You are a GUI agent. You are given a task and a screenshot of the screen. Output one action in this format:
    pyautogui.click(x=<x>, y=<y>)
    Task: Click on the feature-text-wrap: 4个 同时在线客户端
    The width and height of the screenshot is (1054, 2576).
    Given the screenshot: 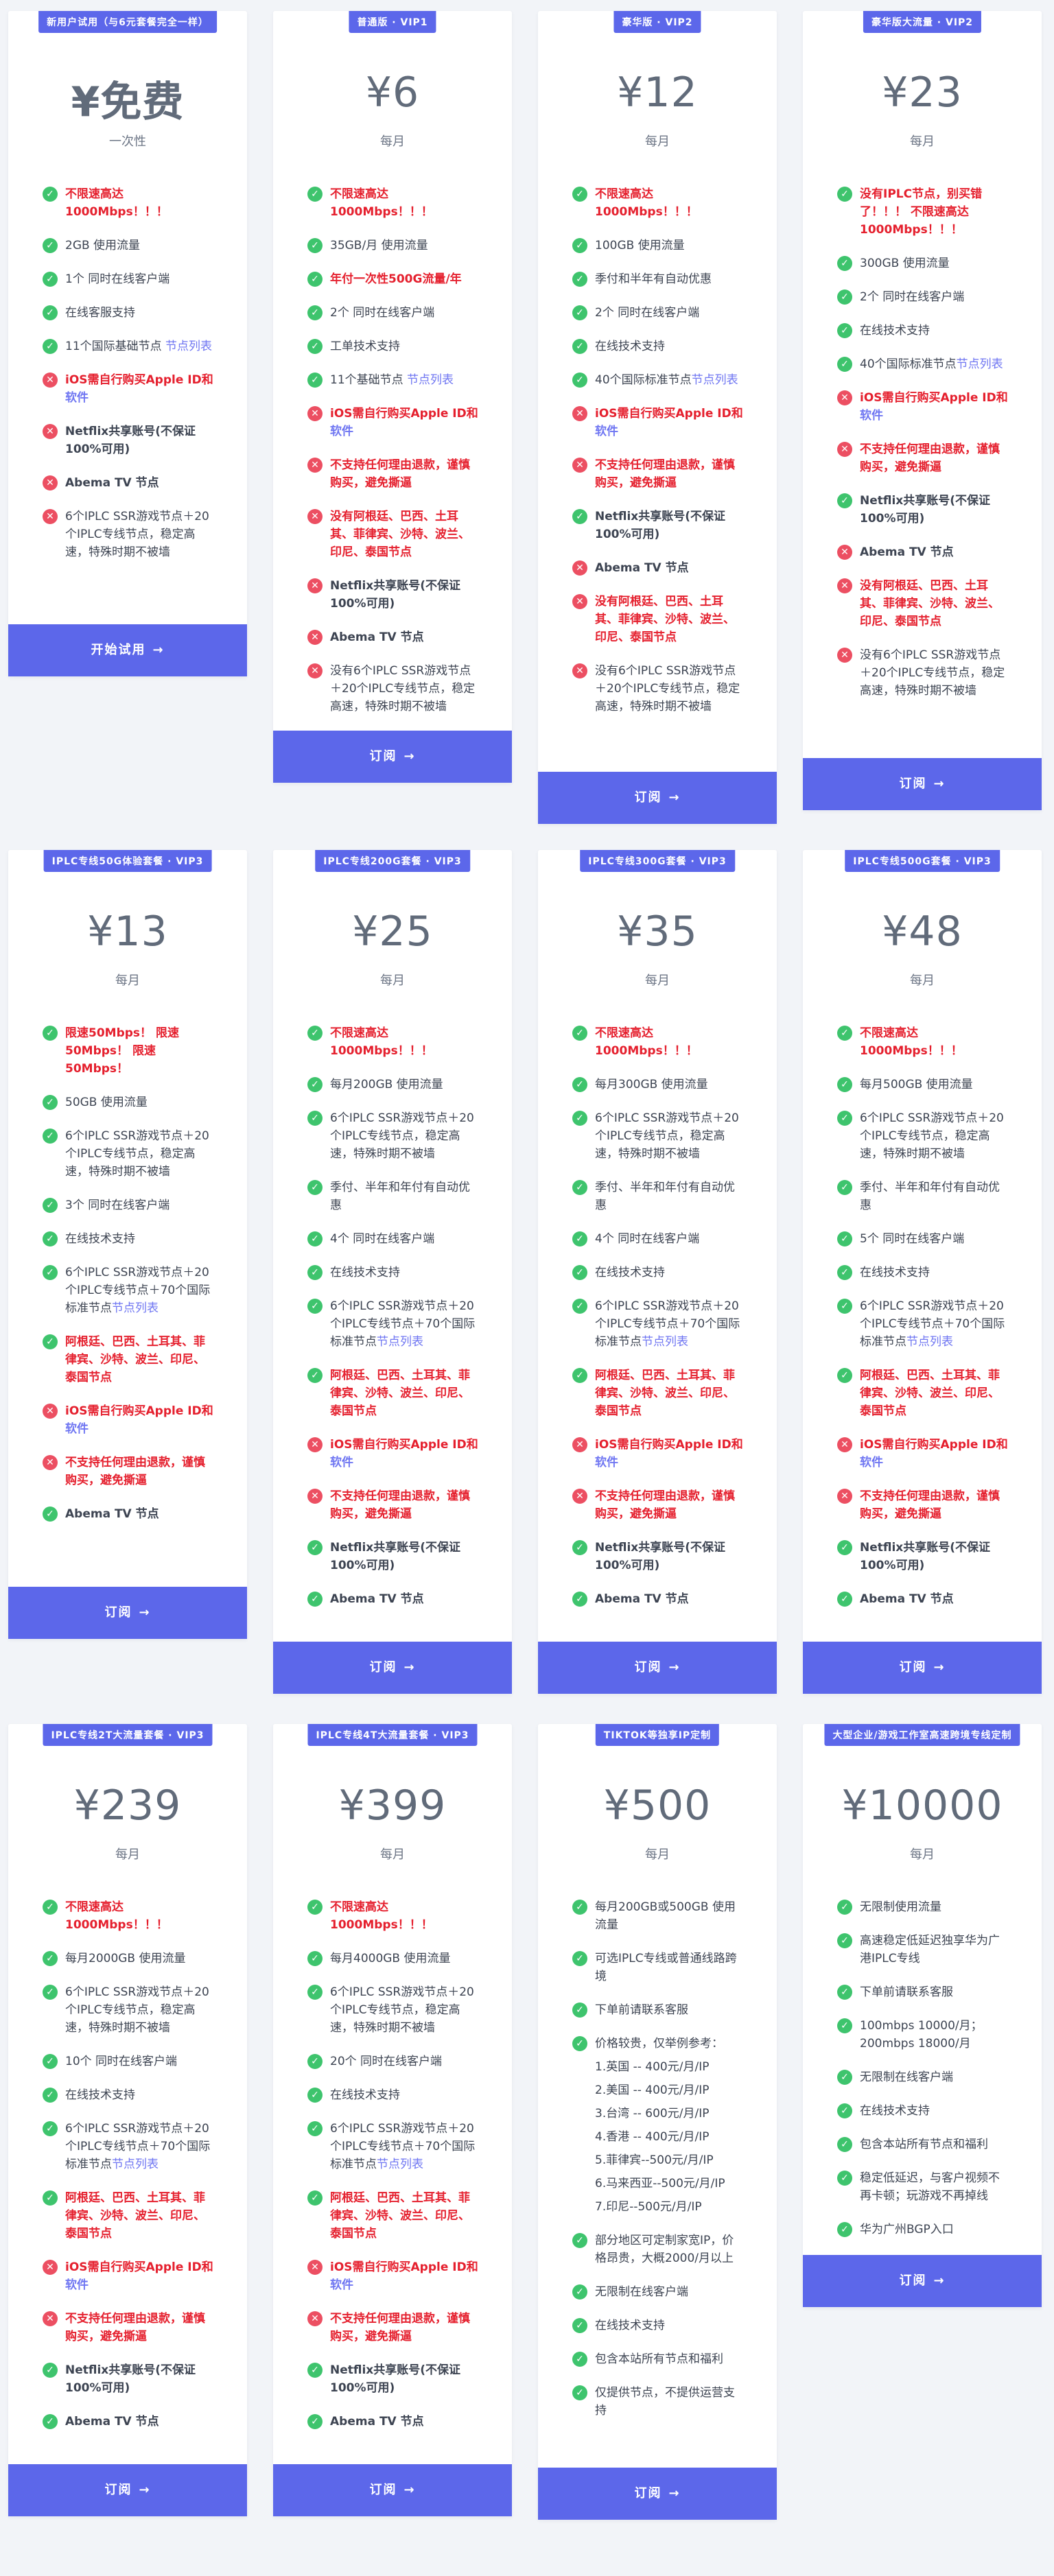 What is the action you would take?
    pyautogui.click(x=669, y=1239)
    